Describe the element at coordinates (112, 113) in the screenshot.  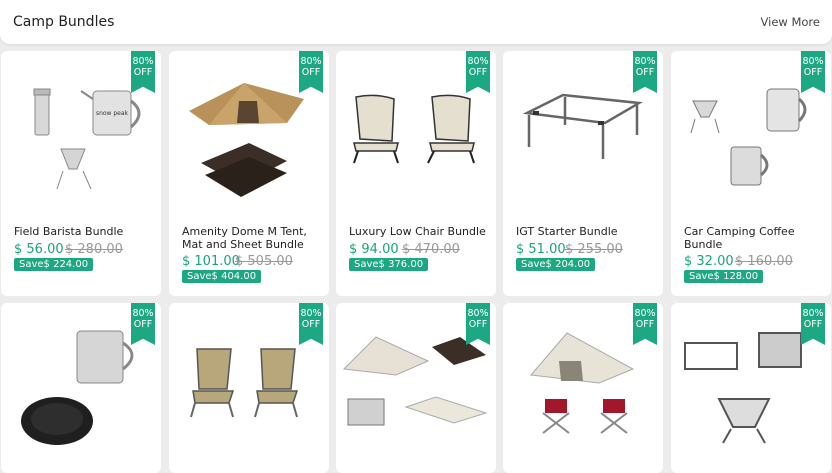
I see `svg-text: snow peak` at that location.